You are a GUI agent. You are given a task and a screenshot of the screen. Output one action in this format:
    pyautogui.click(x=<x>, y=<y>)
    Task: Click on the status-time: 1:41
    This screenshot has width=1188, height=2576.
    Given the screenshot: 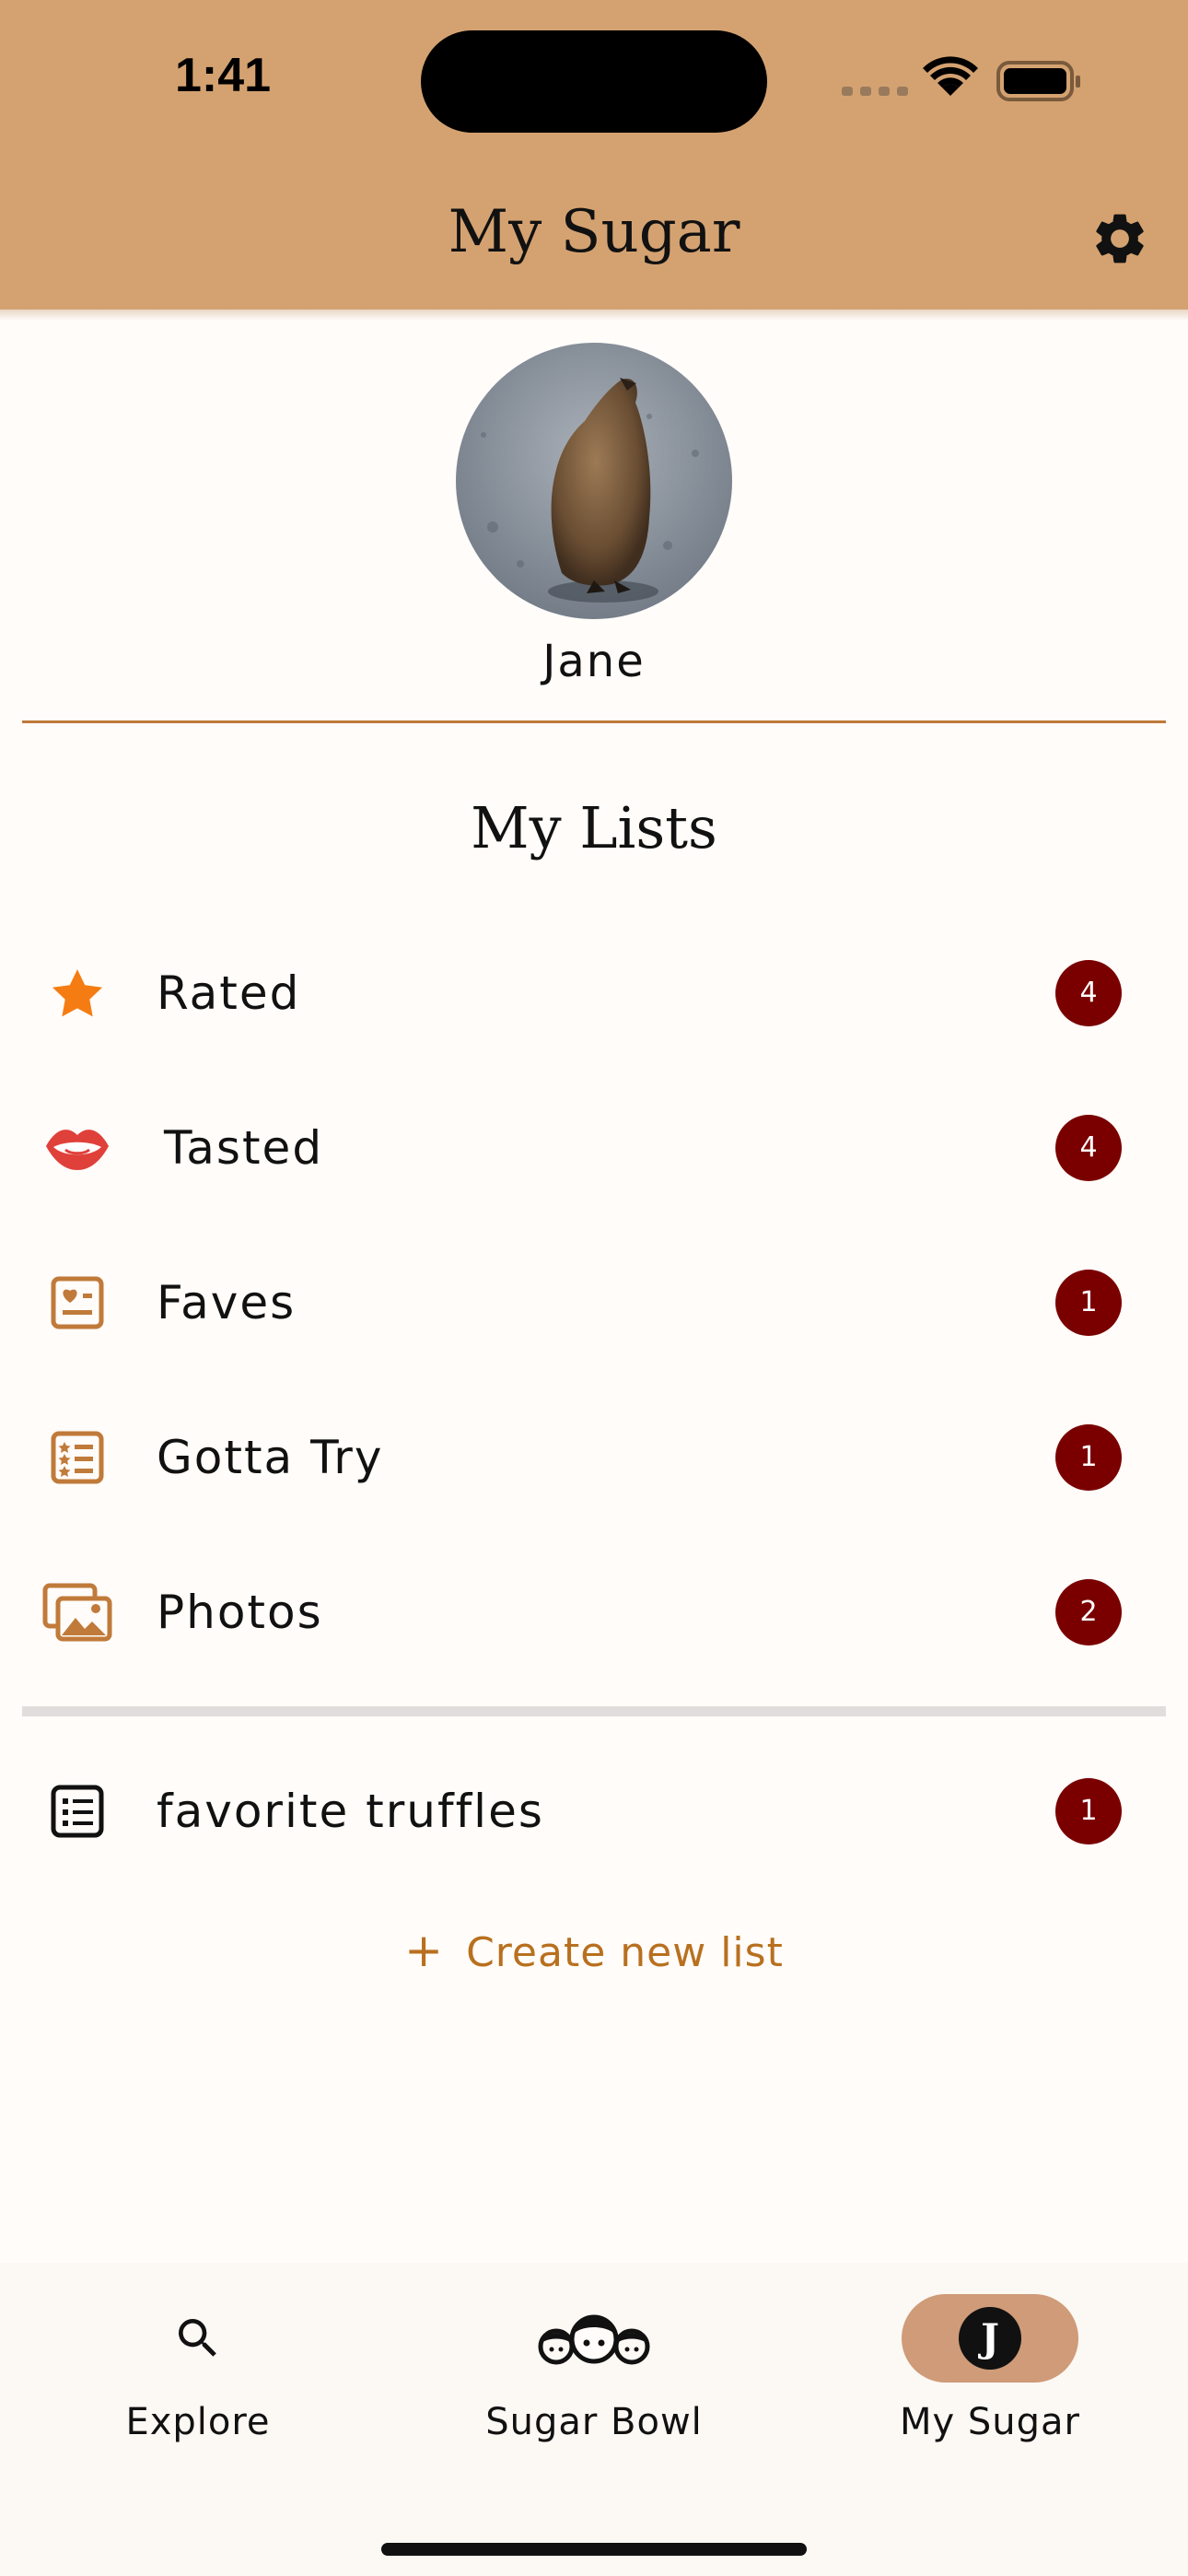 What is the action you would take?
    pyautogui.click(x=223, y=75)
    